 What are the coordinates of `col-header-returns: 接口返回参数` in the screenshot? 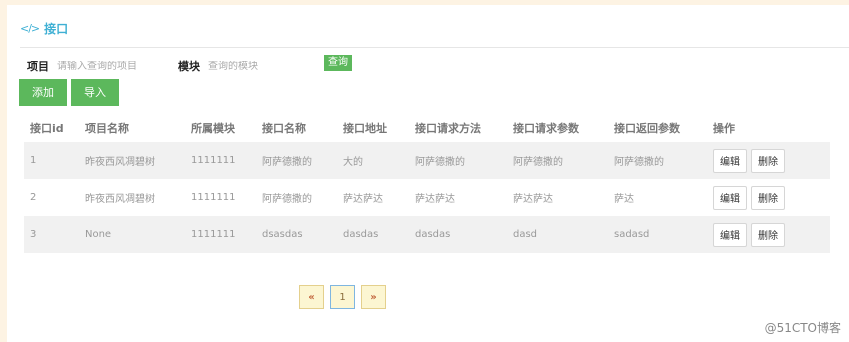 It's located at (647, 128).